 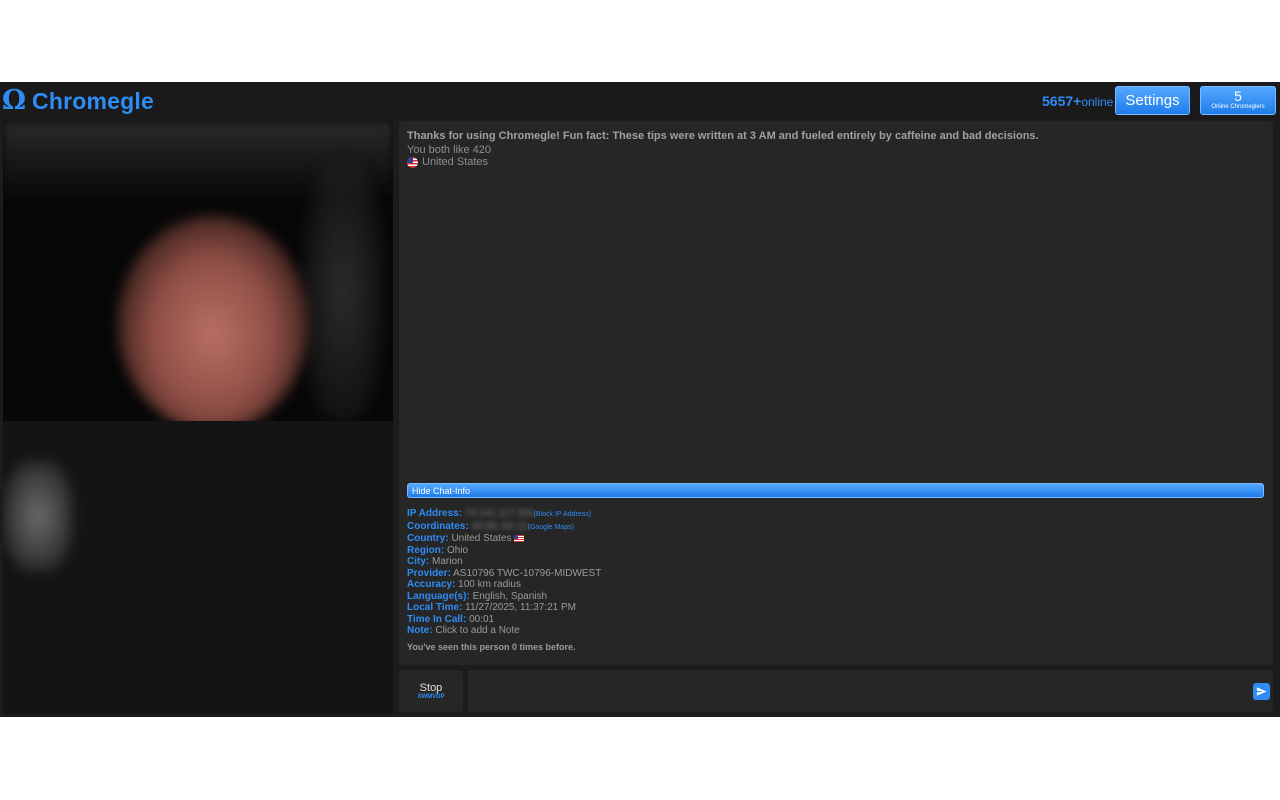 I want to click on send-icon, so click(x=1261, y=691).